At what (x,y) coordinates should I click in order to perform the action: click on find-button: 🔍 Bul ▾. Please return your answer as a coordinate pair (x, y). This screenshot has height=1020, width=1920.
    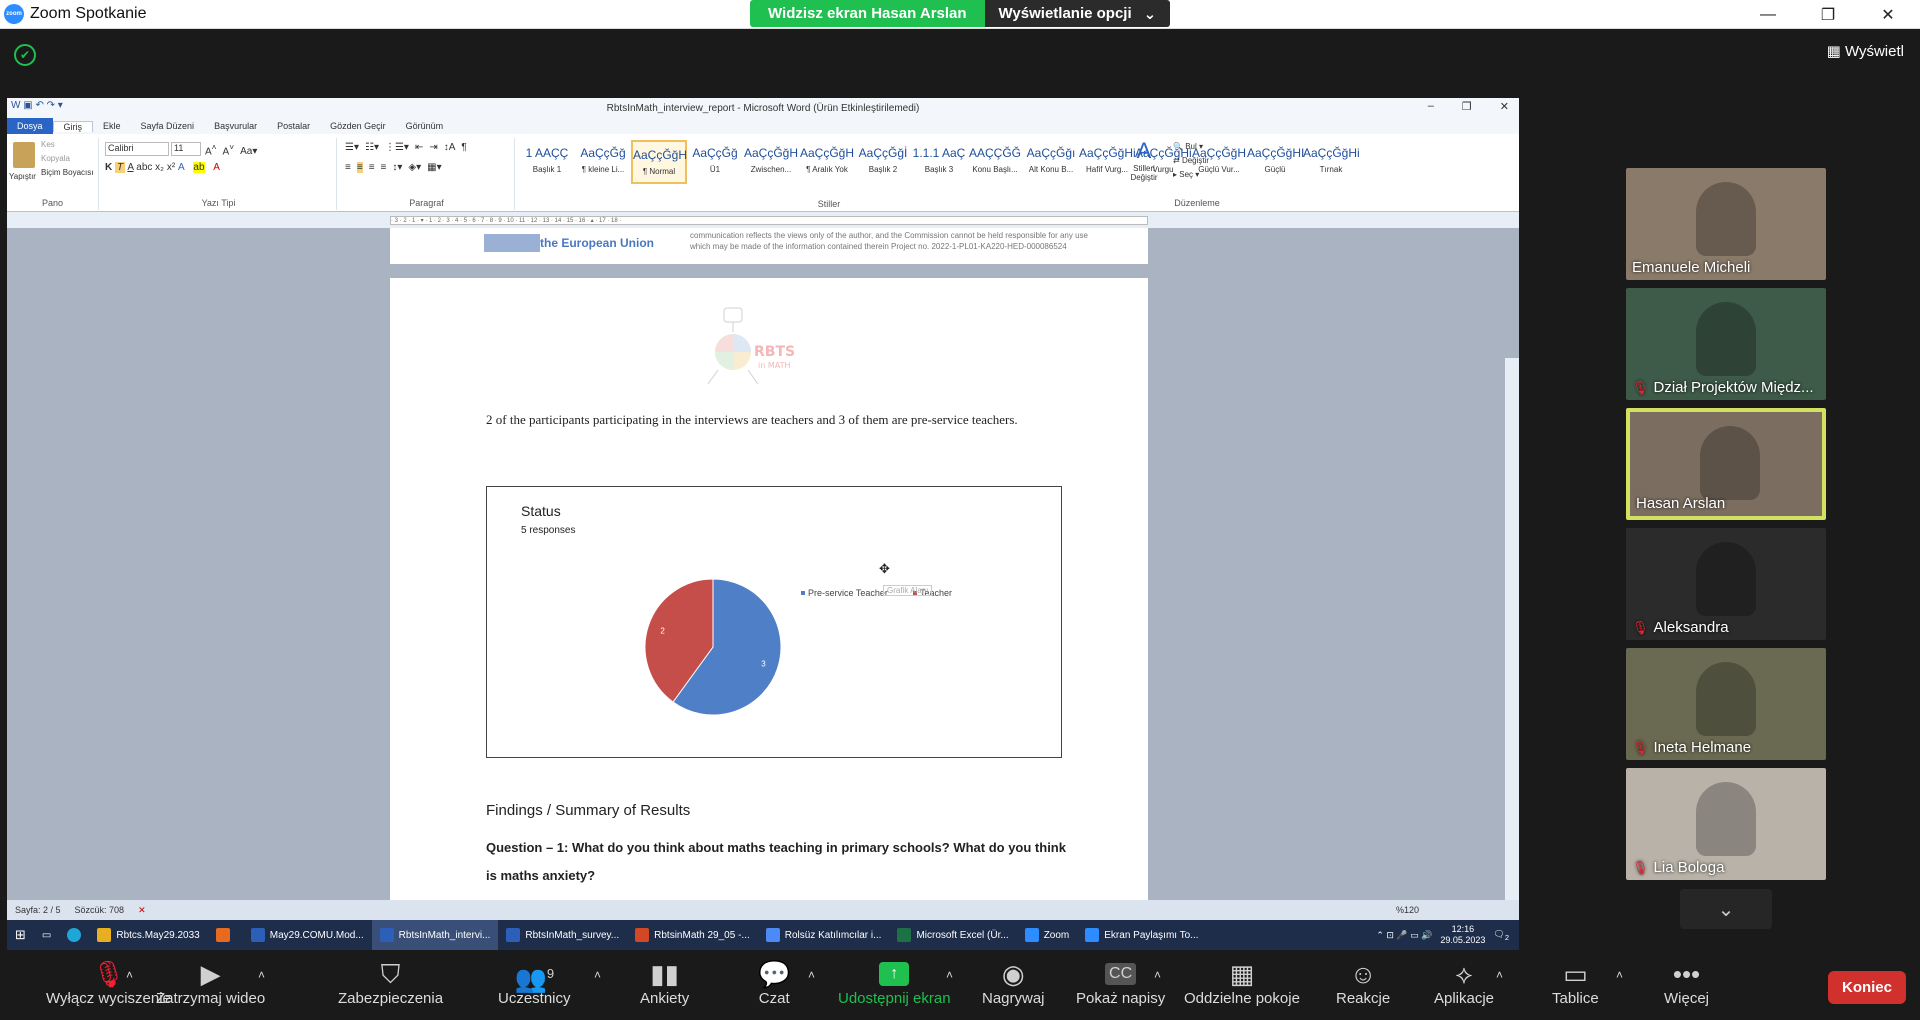
    Looking at the image, I should click on (1188, 146).